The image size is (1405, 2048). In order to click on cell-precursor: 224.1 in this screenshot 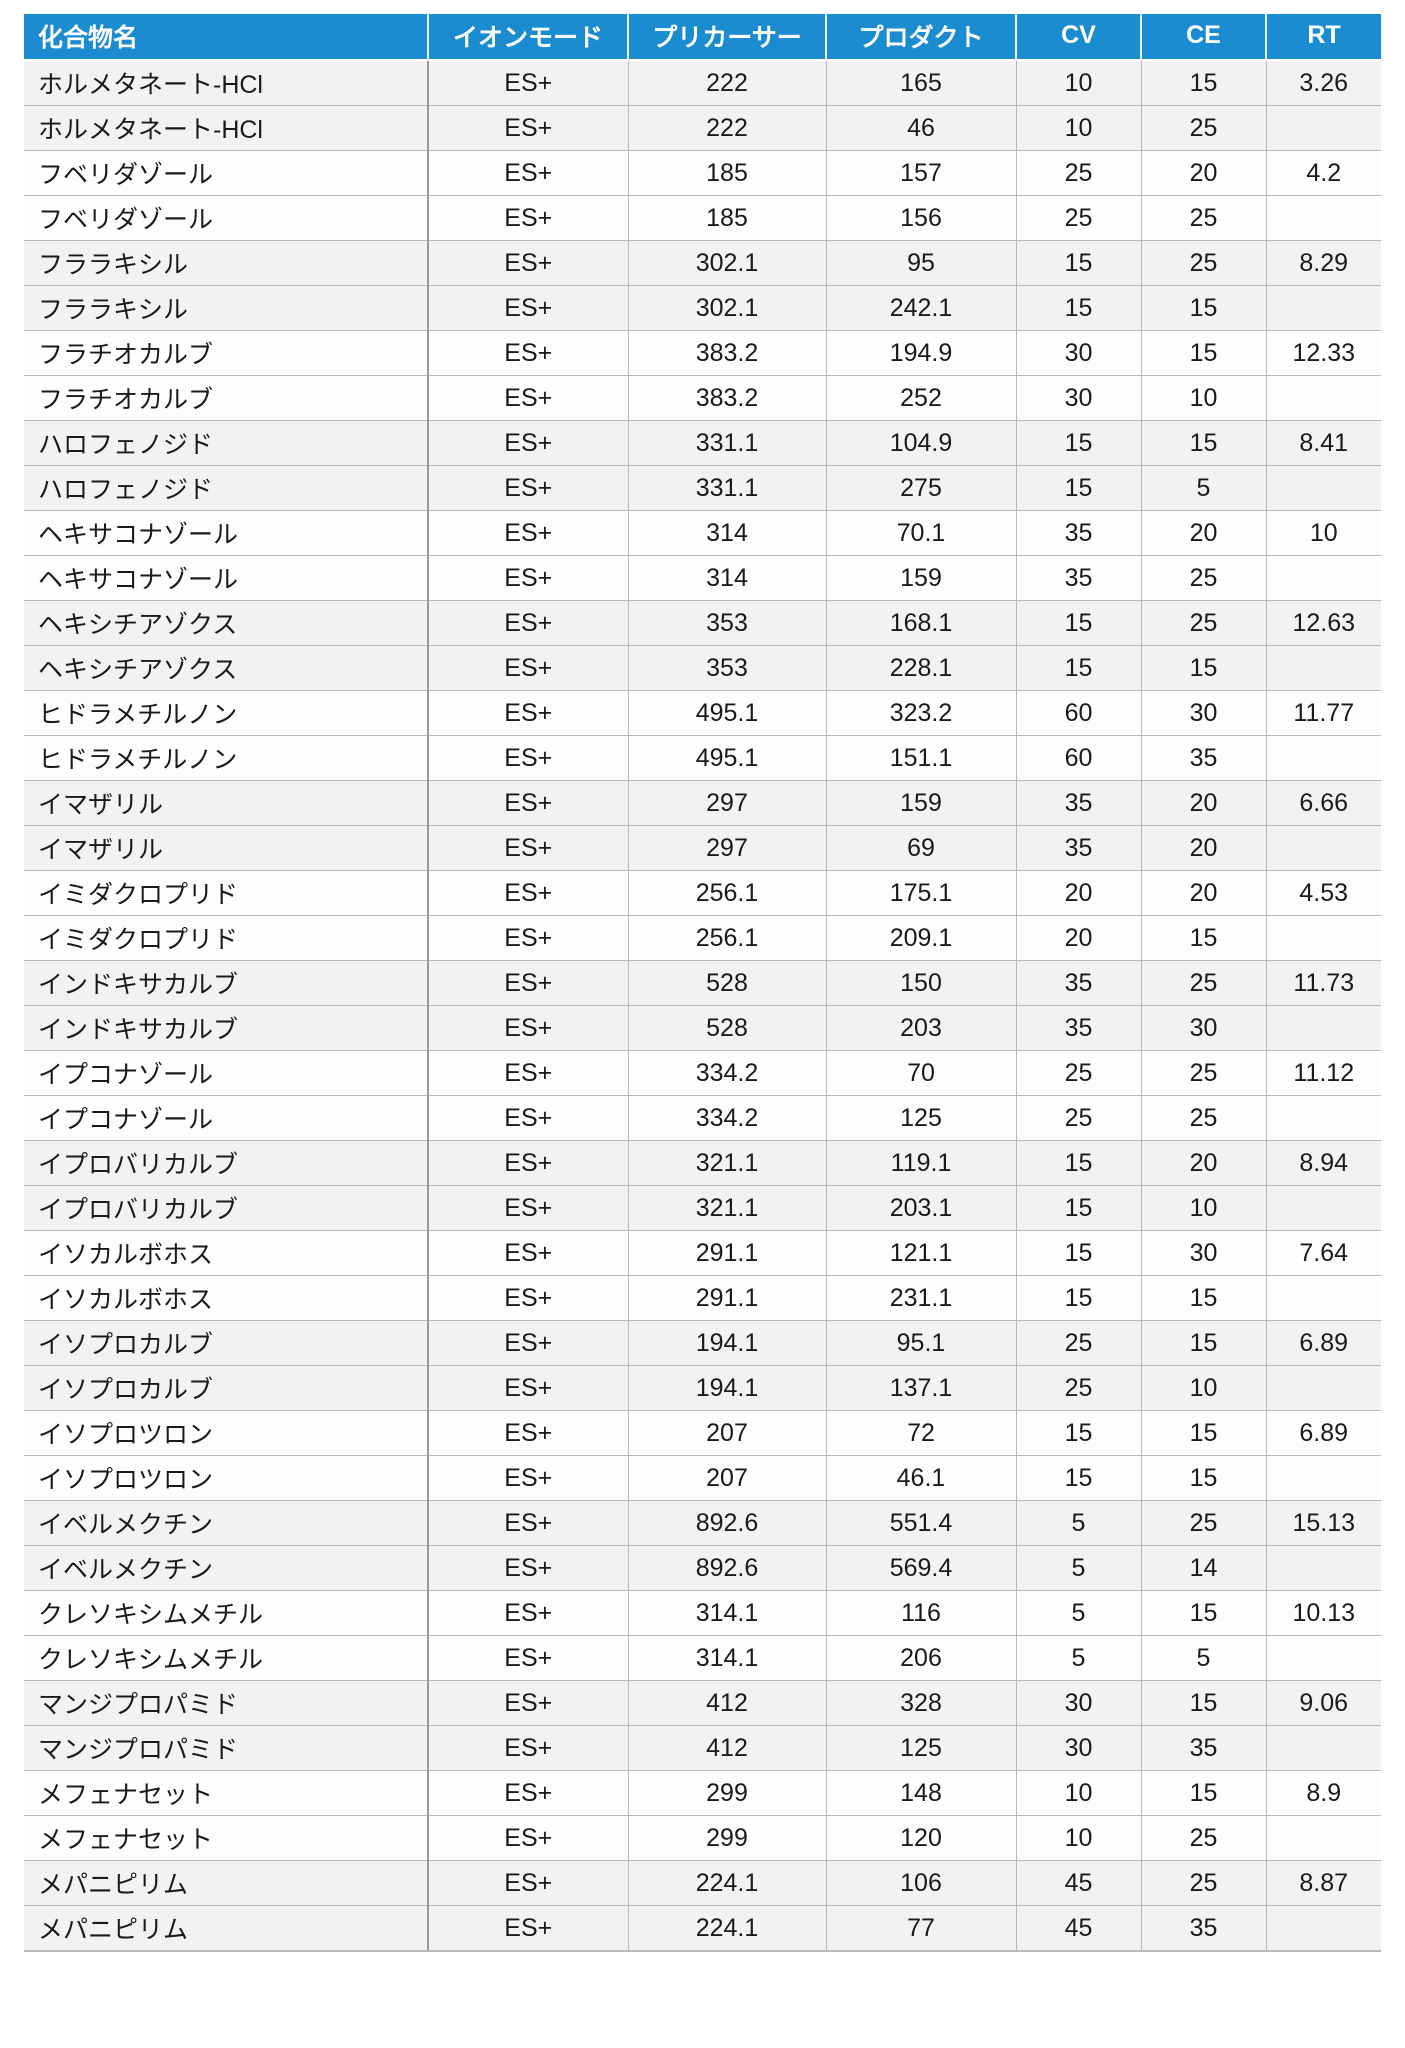, I will do `click(727, 1883)`.